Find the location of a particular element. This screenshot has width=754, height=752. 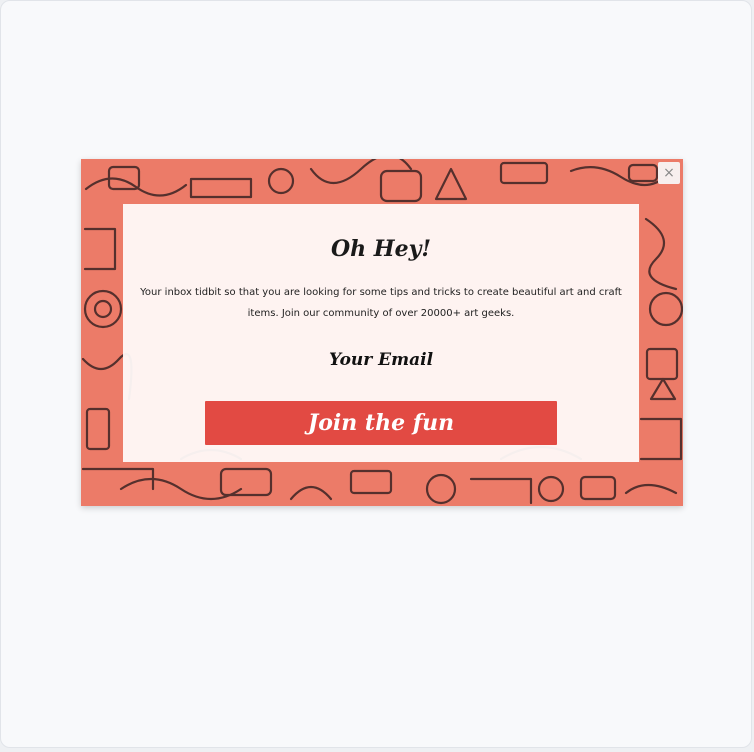

popup-title: Oh Hey! is located at coordinates (381, 249).